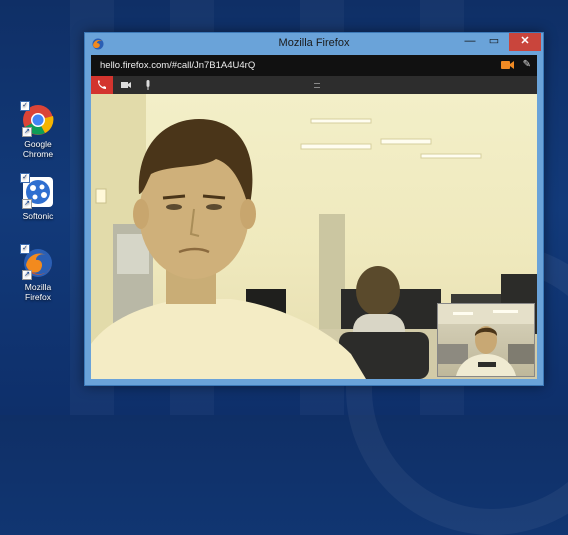 This screenshot has height=535, width=568. Describe the element at coordinates (314, 44) in the screenshot. I see `title-bar: Mozilla Firefox — ▭ ✕` at that location.